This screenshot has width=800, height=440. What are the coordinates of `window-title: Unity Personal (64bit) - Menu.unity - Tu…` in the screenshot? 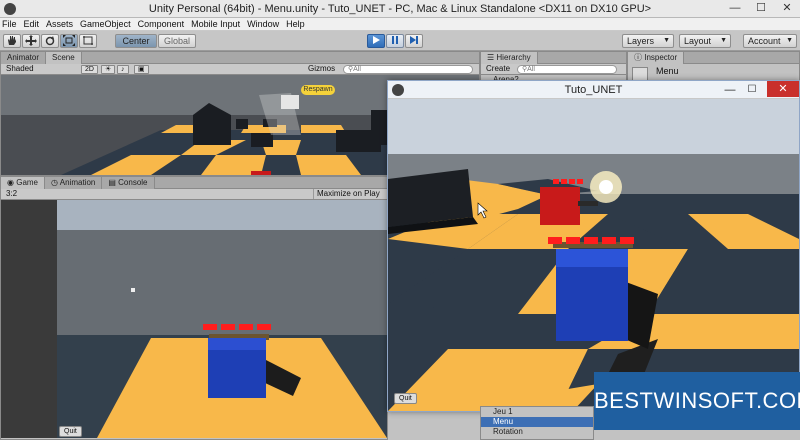 It's located at (400, 9).